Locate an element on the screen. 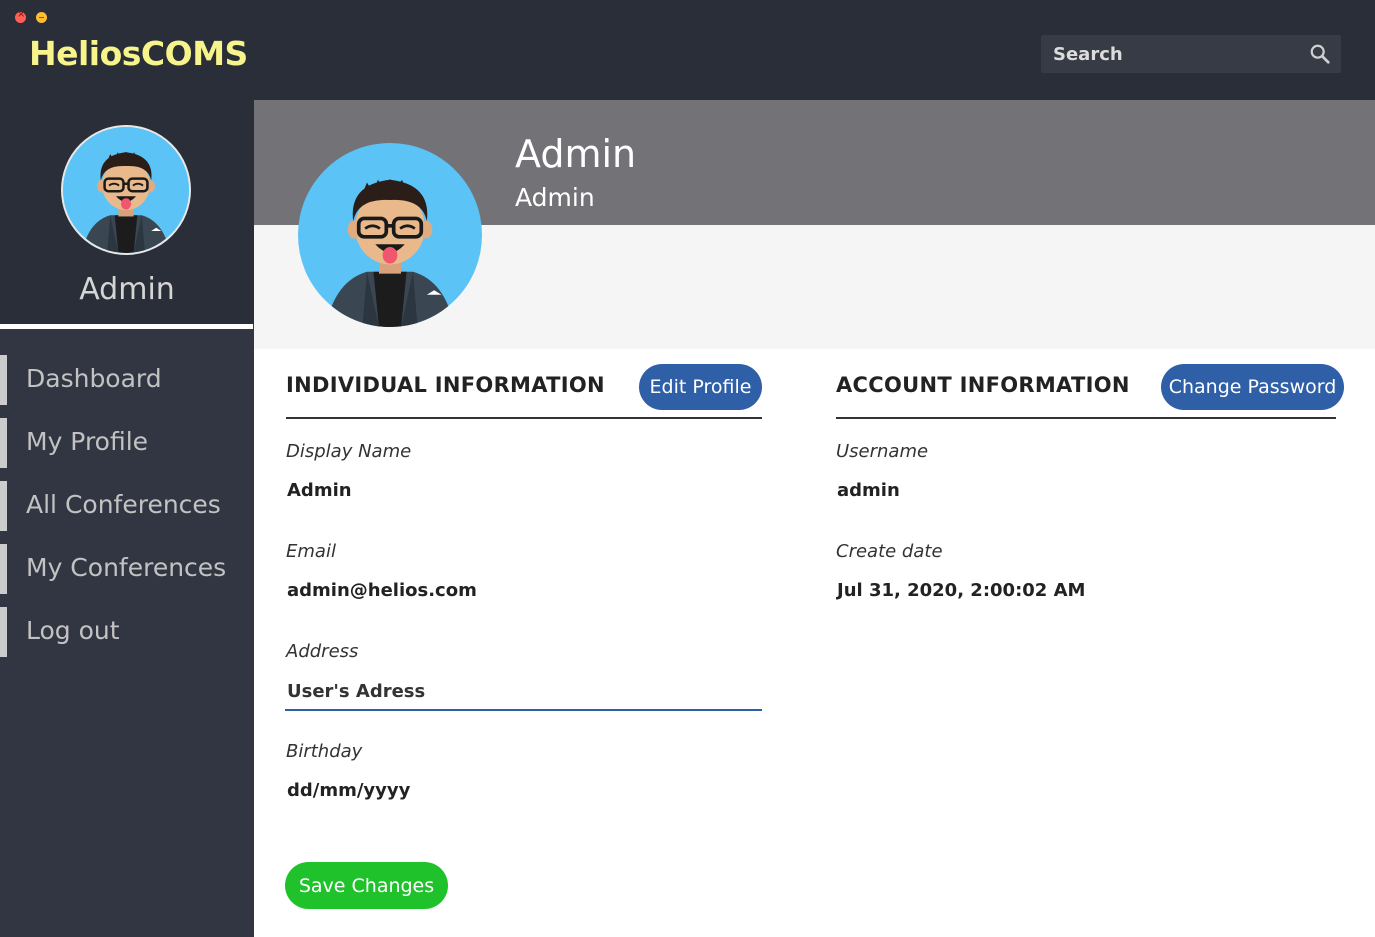 The height and width of the screenshot is (937, 1375). email-value: admin@helios.com is located at coordinates (382, 590).